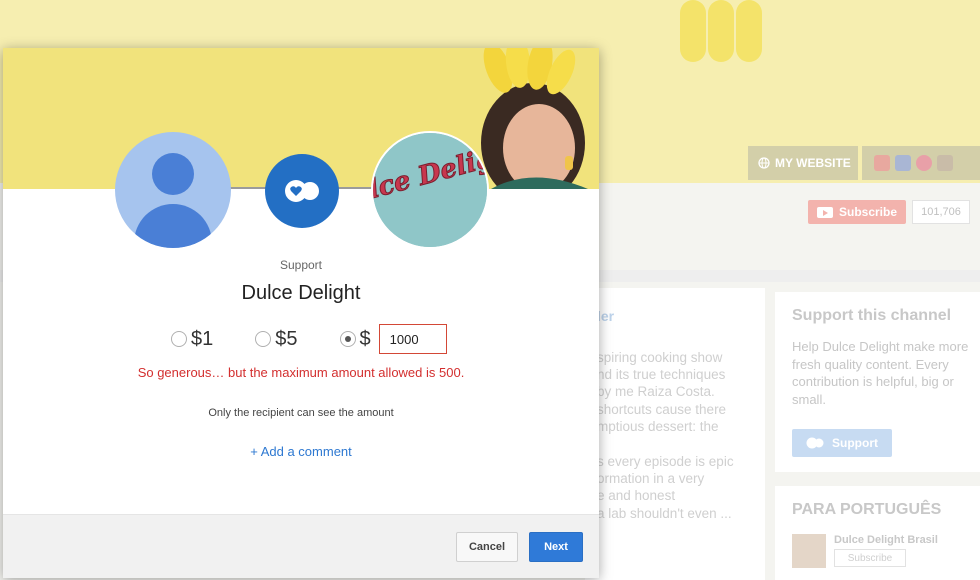 The height and width of the screenshot is (580, 980). Describe the element at coordinates (855, 443) in the screenshot. I see `support-channel-button-label: Support` at that location.